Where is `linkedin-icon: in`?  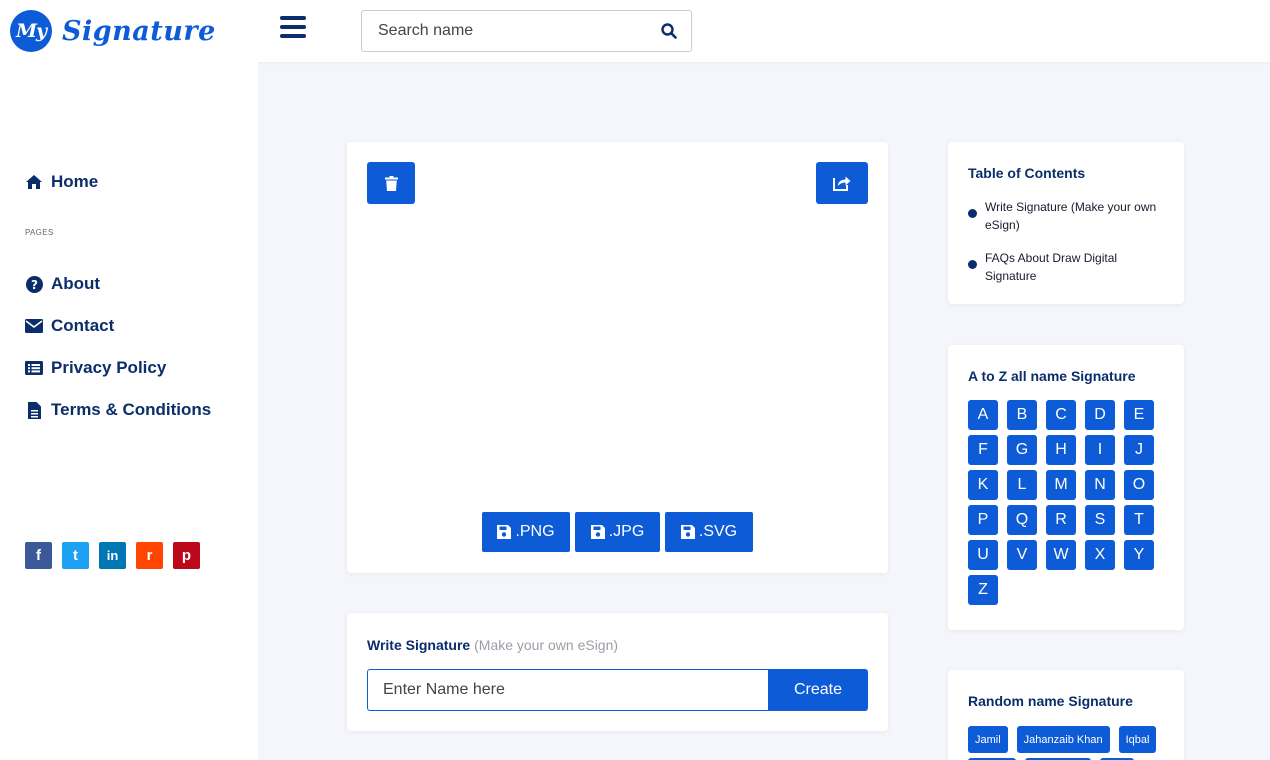
linkedin-icon: in is located at coordinates (112, 555).